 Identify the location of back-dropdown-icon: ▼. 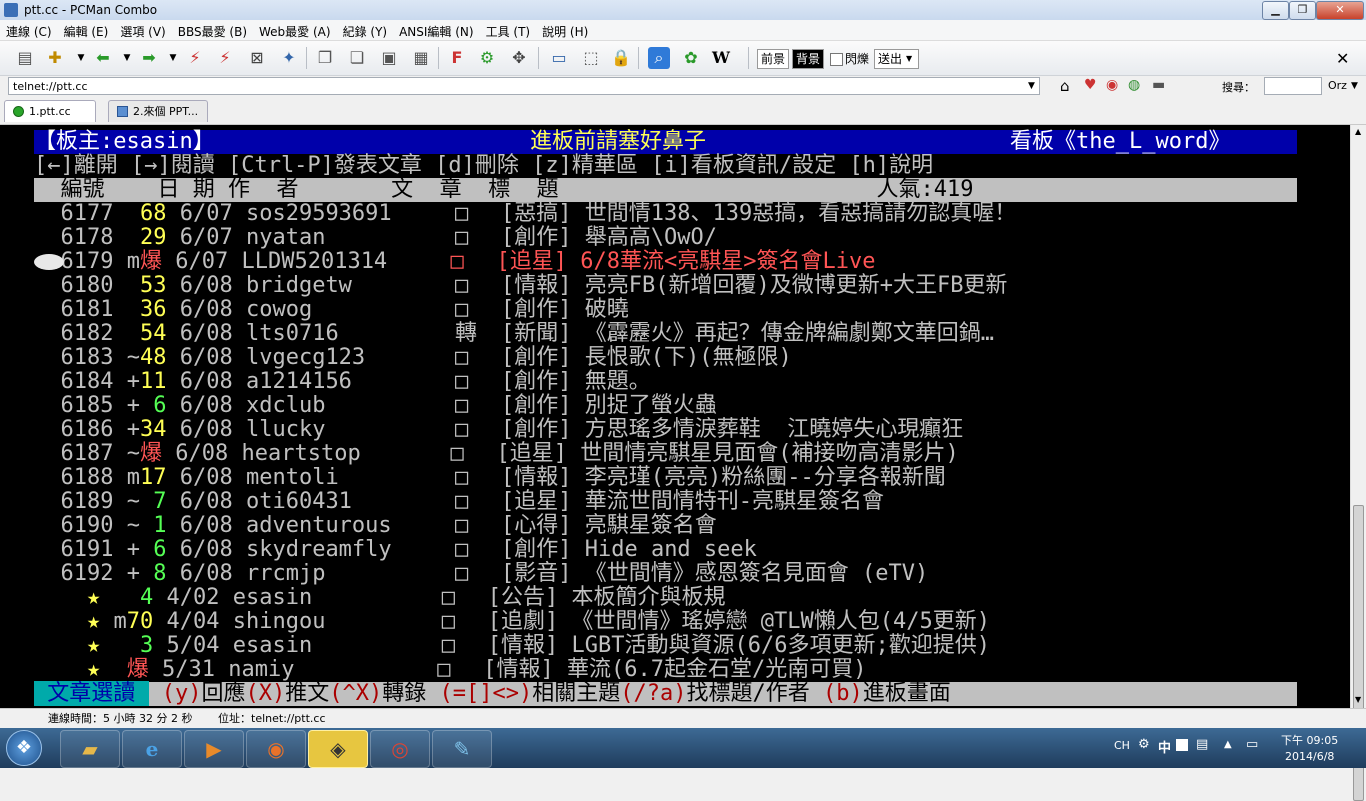
(127, 58).